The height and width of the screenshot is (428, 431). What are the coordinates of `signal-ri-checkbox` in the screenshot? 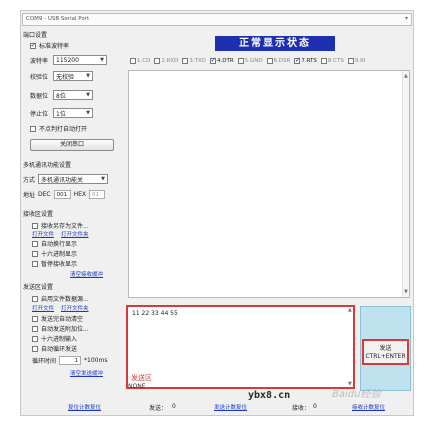 It's located at (350, 61).